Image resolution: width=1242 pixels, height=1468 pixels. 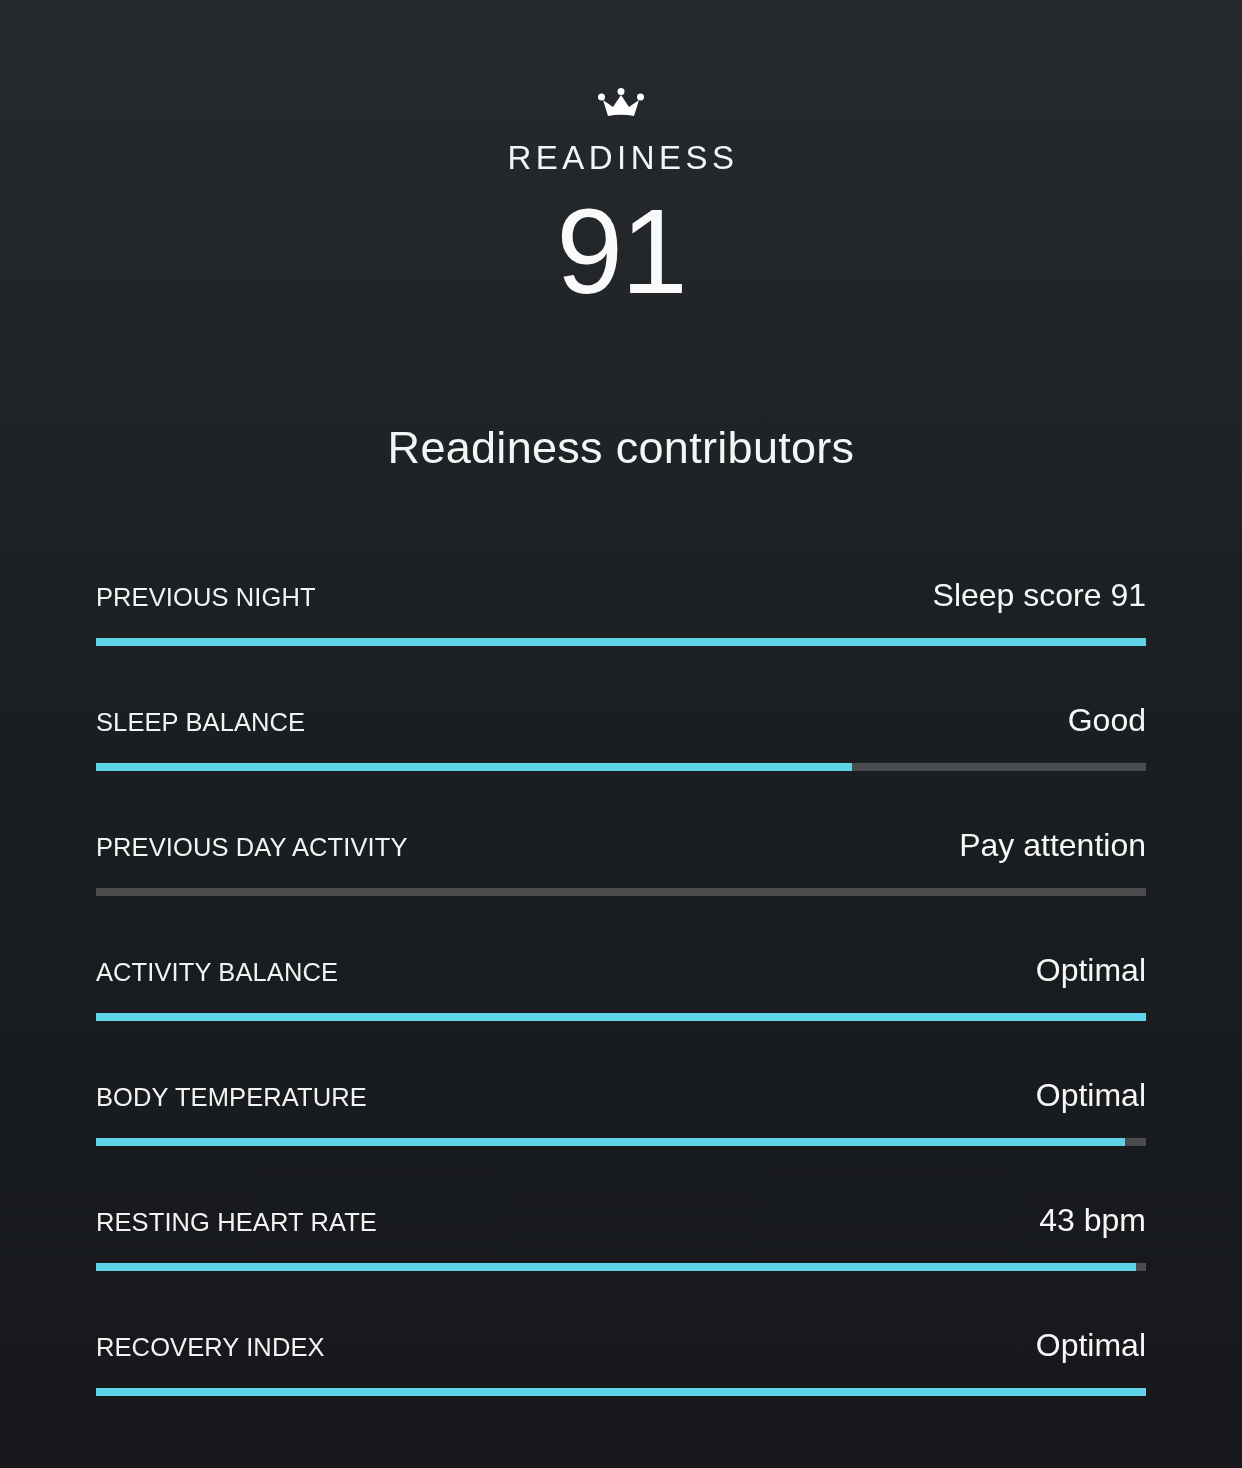 I want to click on section-title: Readiness contributors, so click(x=621, y=448).